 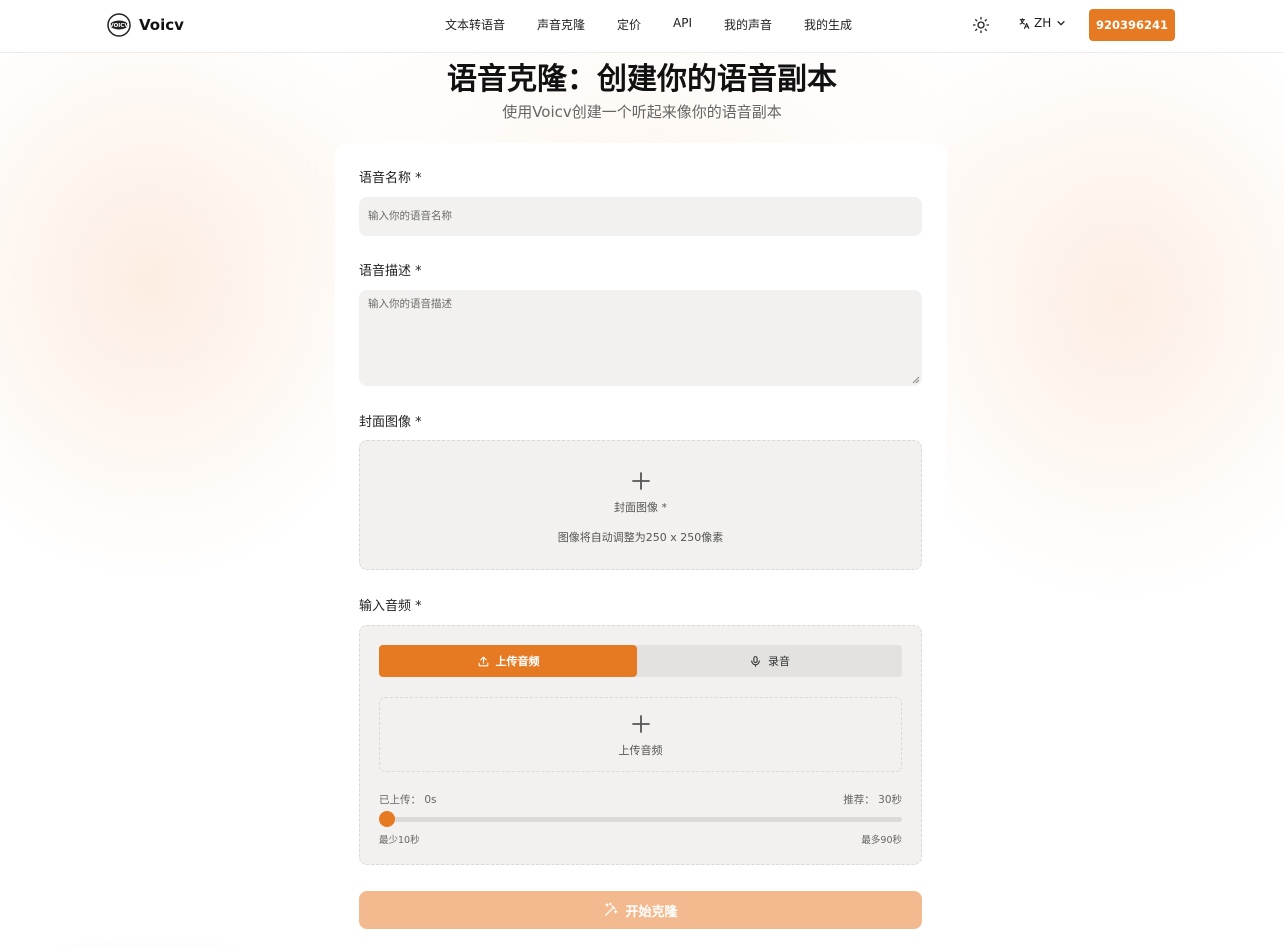 What do you see at coordinates (390, 271) in the screenshot?
I see `voice-description-label: 语音描述 *` at bounding box center [390, 271].